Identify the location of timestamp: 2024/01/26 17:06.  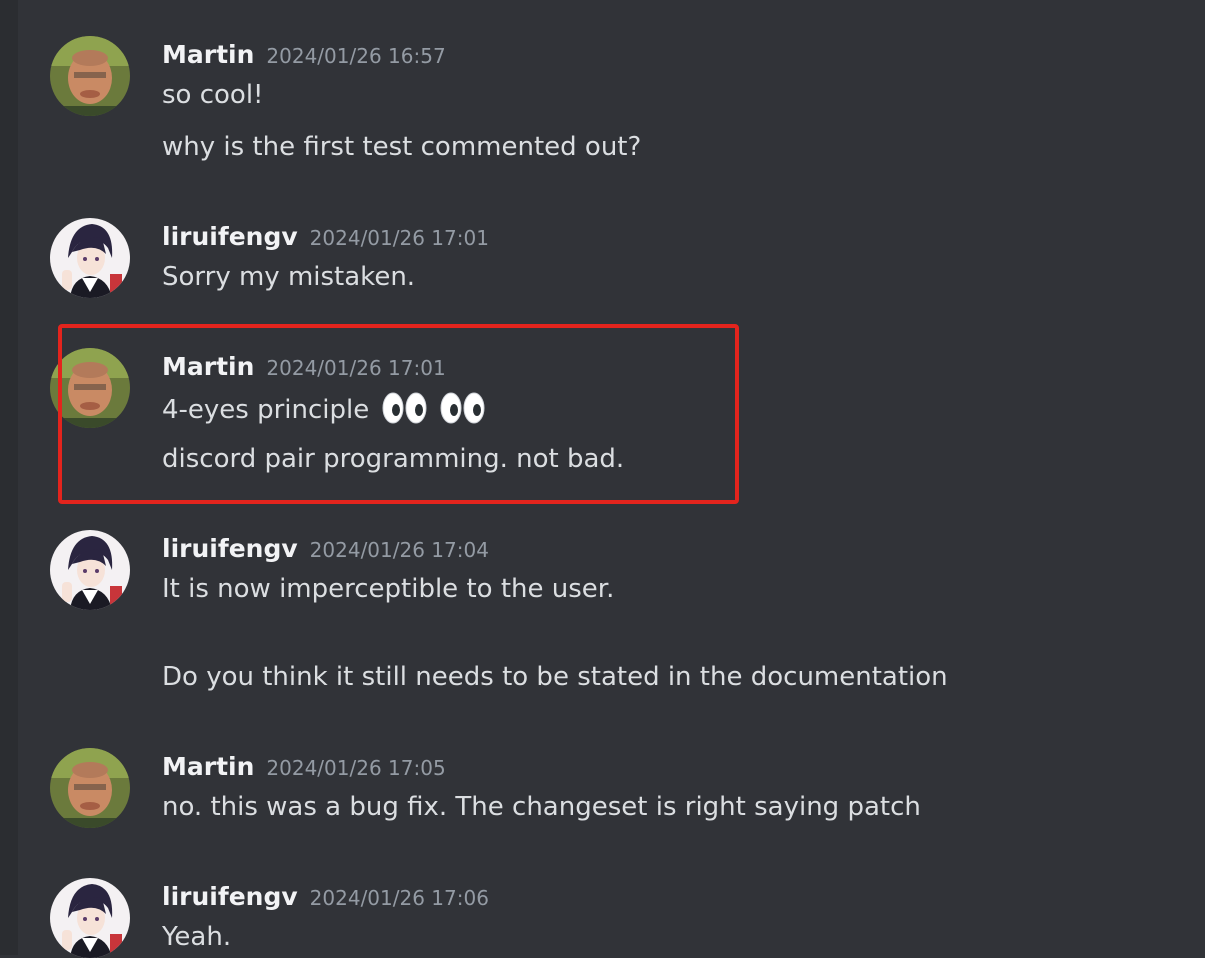
(399, 898).